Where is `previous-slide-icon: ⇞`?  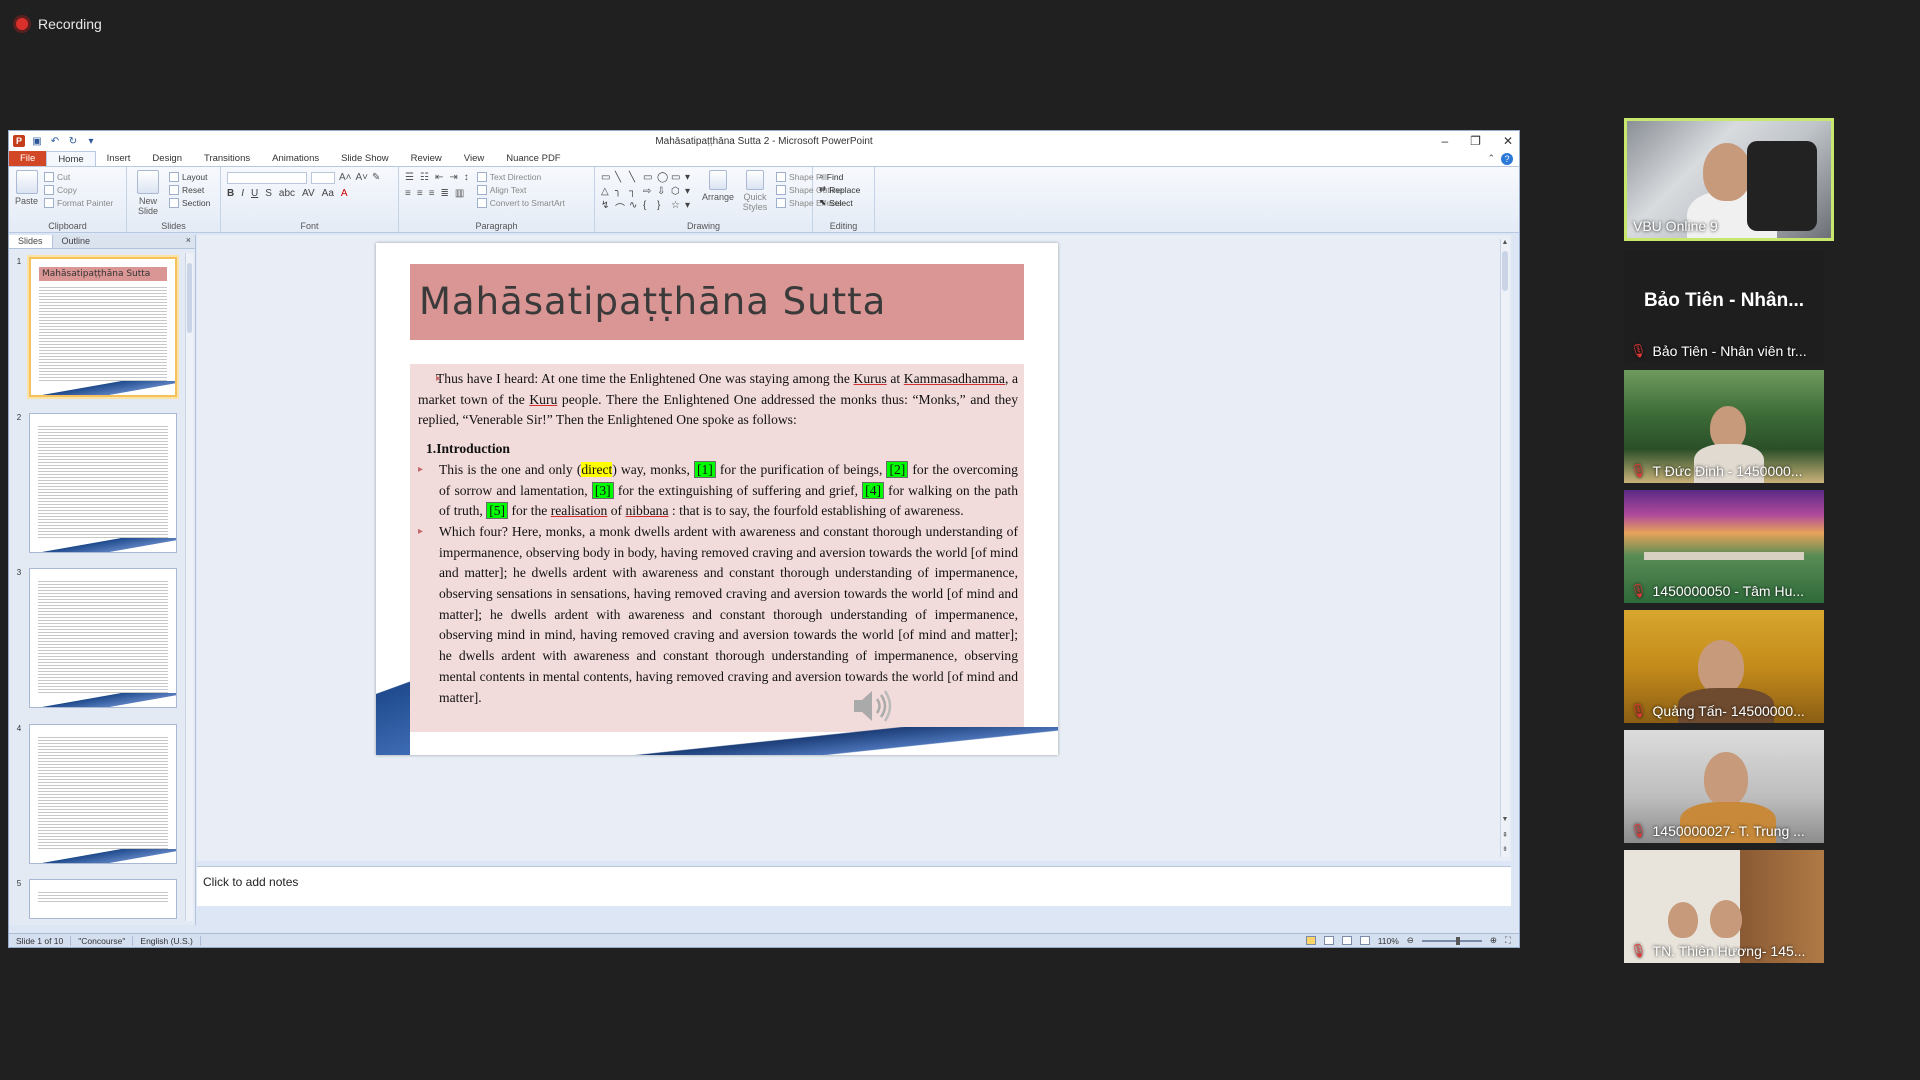
previous-slide-icon: ⇞ is located at coordinates (1505, 835).